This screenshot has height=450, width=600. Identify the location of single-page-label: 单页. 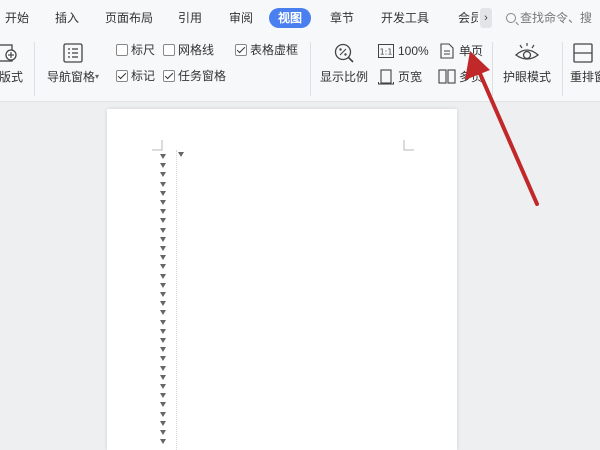
(471, 51).